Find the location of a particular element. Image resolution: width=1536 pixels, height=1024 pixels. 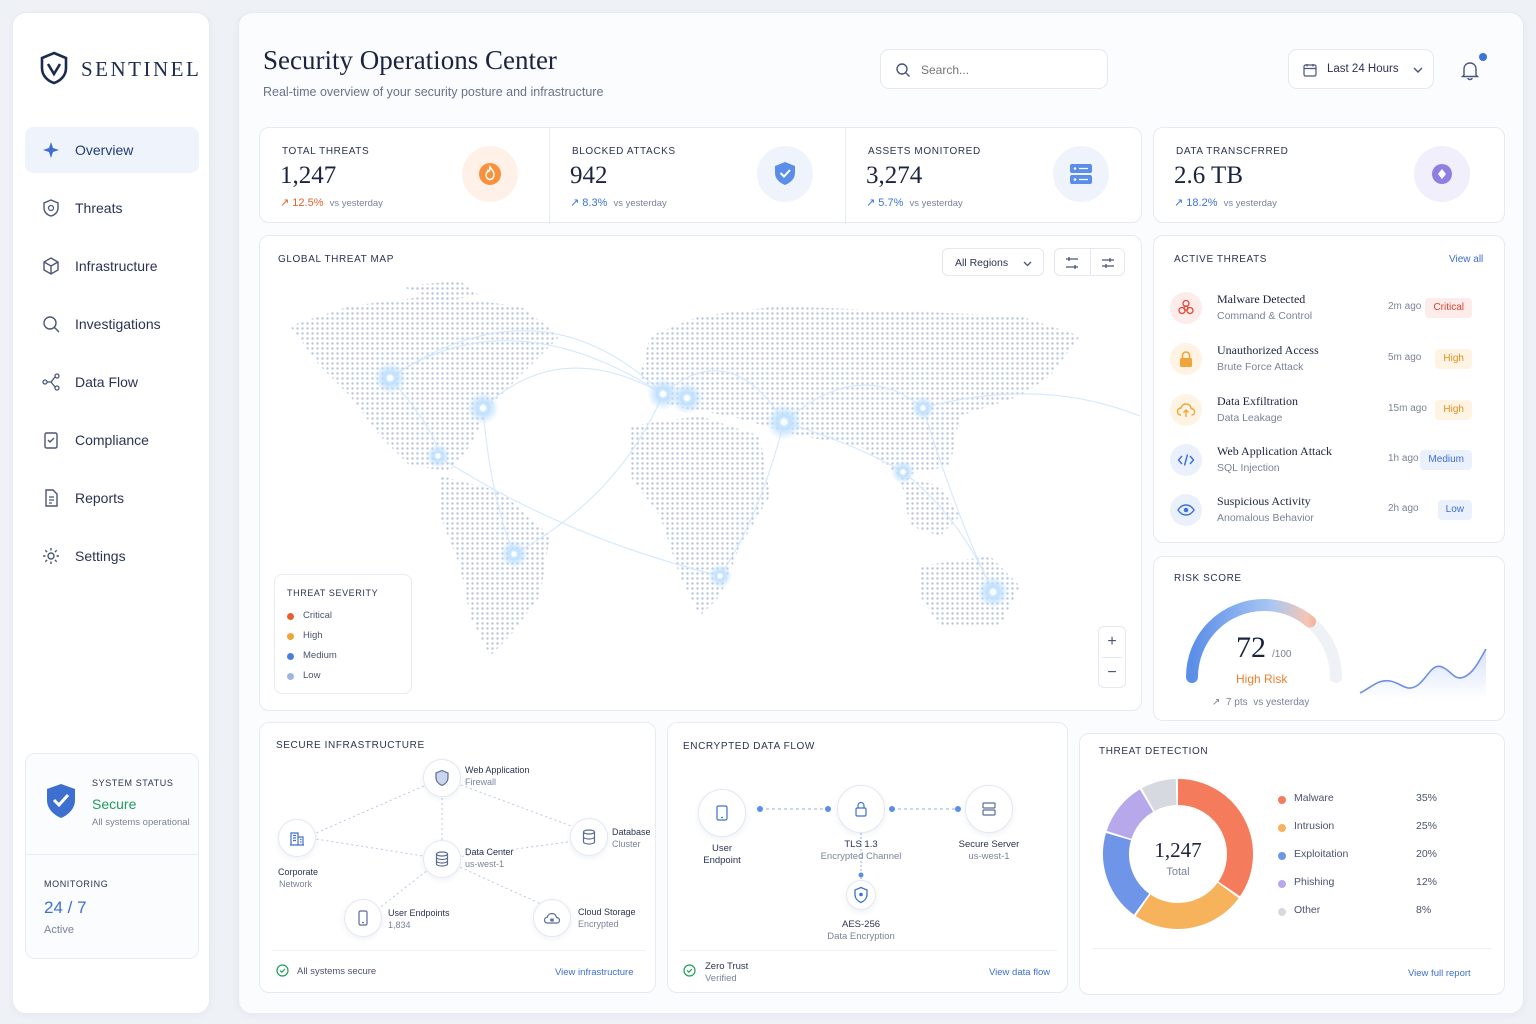

node-sub: Network is located at coordinates (296, 884).